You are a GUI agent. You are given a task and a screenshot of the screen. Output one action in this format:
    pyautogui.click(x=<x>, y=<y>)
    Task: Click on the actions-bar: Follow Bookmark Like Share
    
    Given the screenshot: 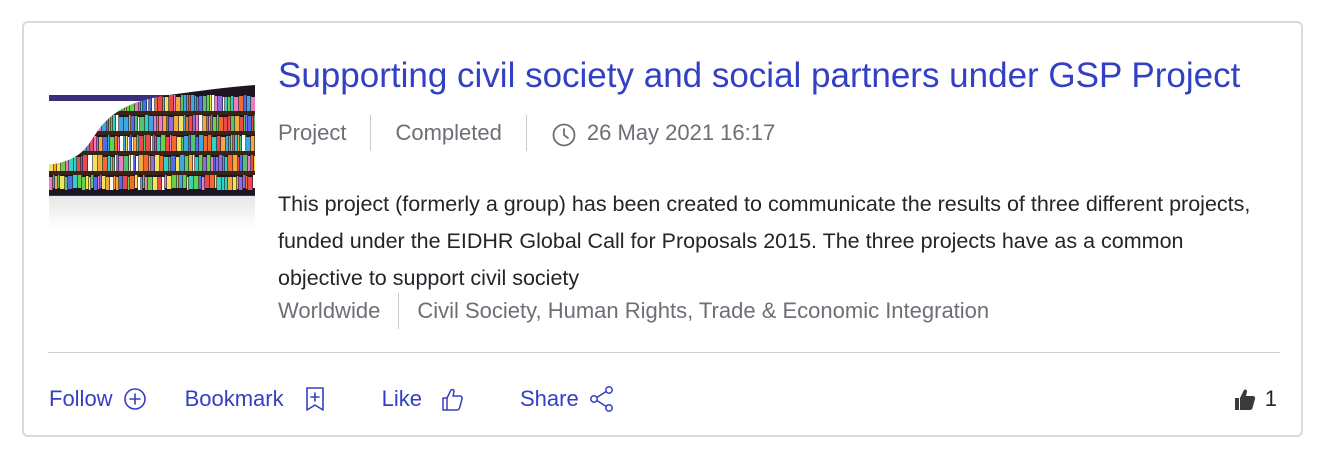 What is the action you would take?
    pyautogui.click(x=332, y=399)
    